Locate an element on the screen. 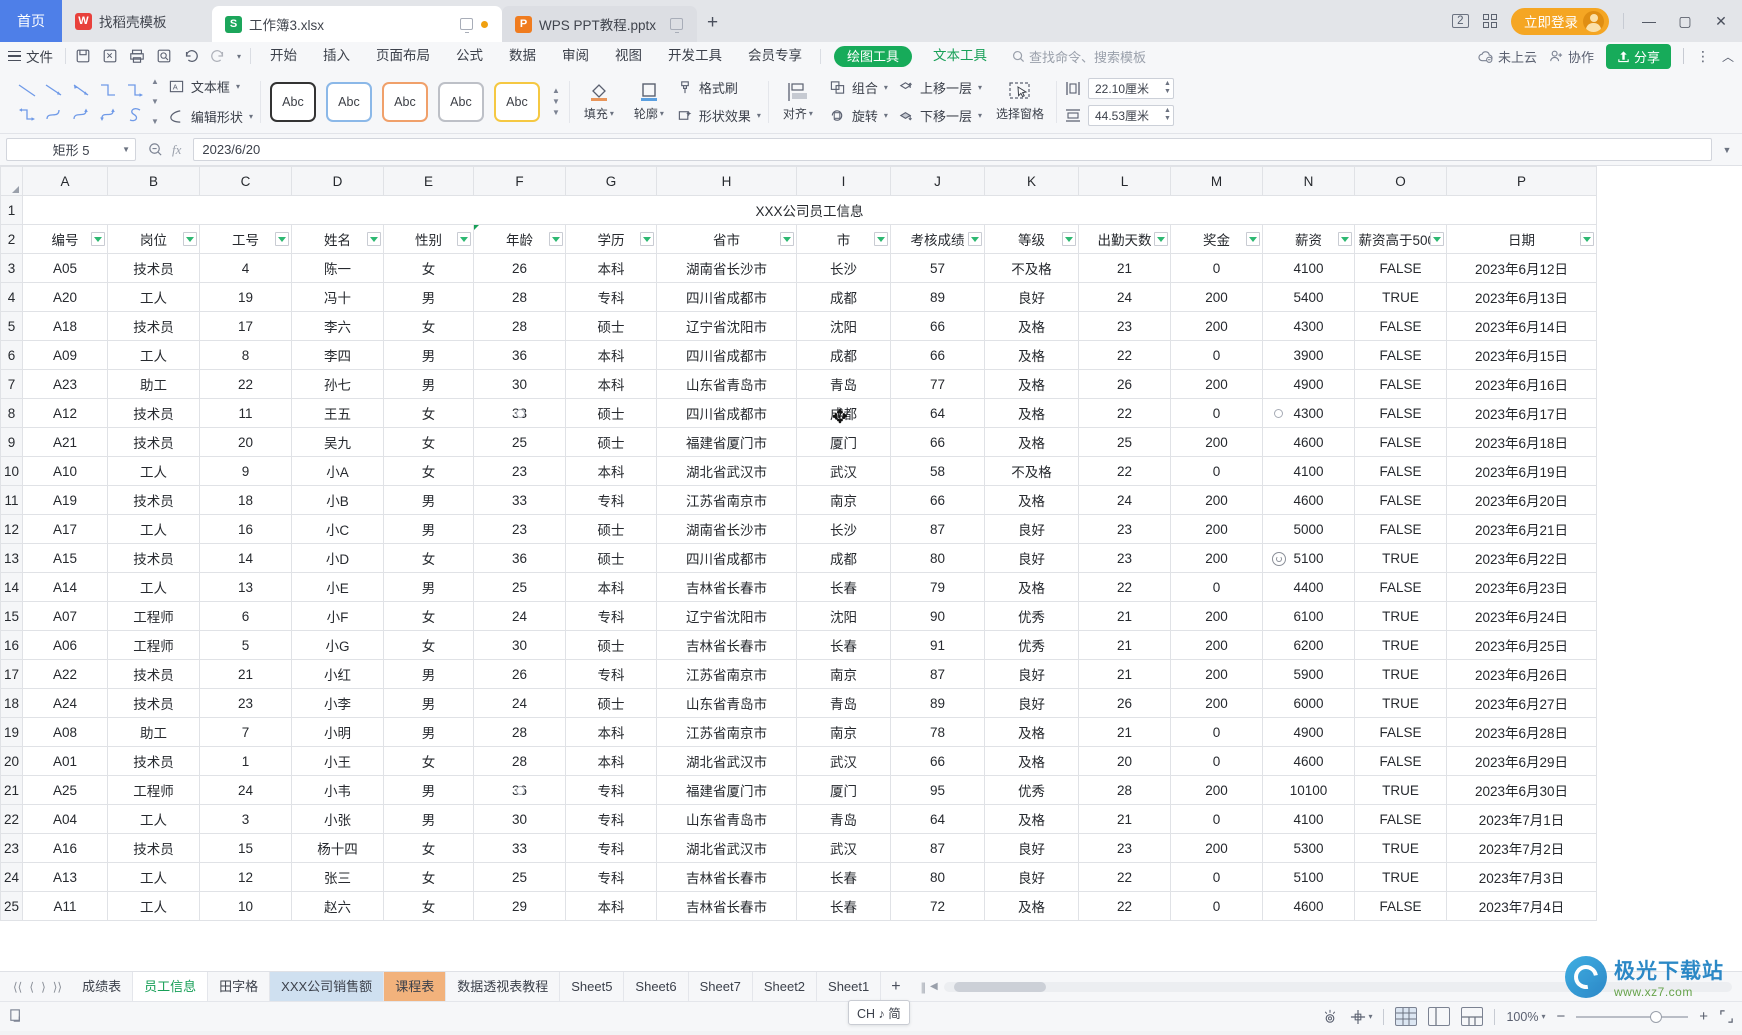 Image resolution: width=1742 pixels, height=1035 pixels. table-cell: 2023年6月19日 is located at coordinates (1521, 471).